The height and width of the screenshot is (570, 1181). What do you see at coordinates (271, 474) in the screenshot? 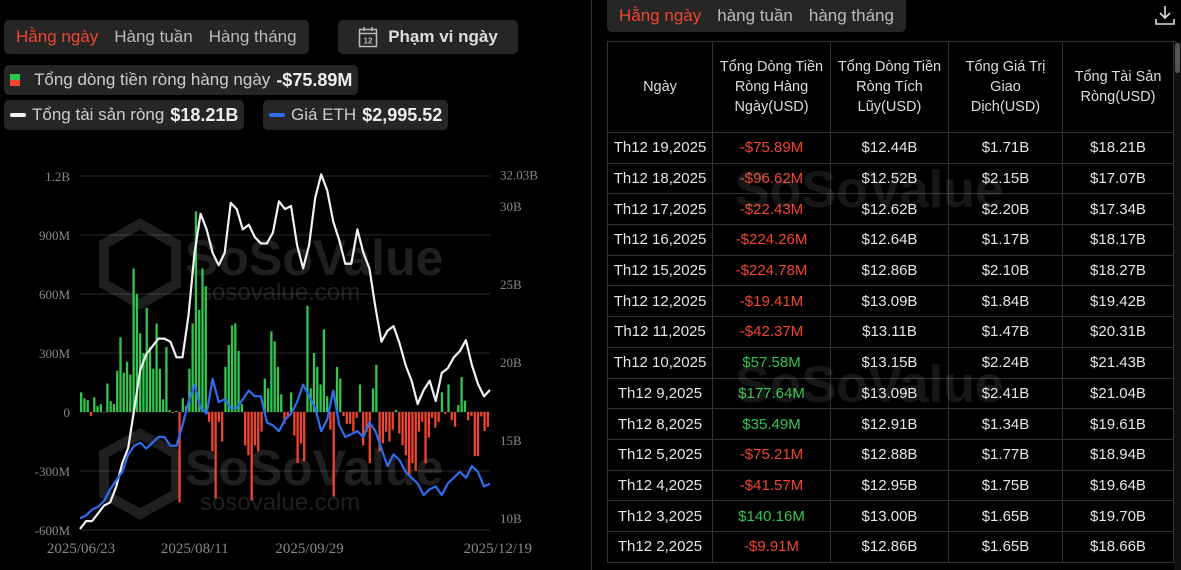
I see `sosovalue-watermark: SoSoValuesosovalue.com` at bounding box center [271, 474].